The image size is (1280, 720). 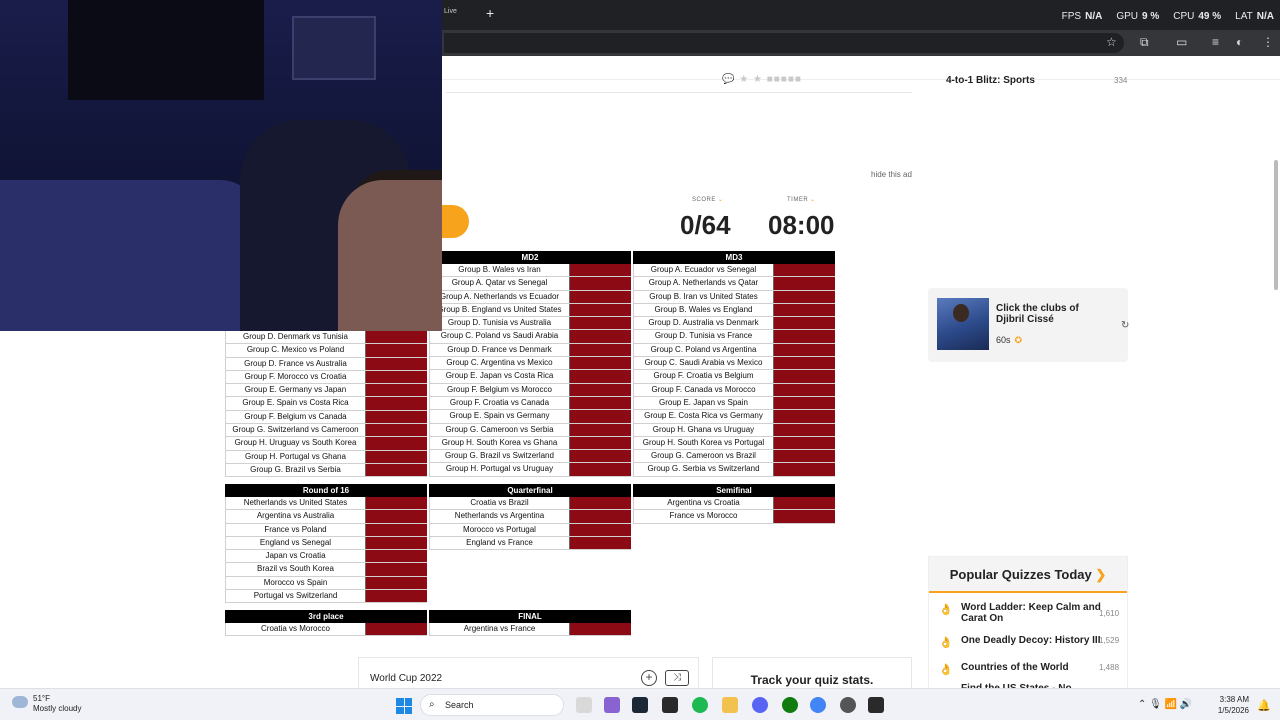 I want to click on playlist-icon: ≡, so click(x=1215, y=42).